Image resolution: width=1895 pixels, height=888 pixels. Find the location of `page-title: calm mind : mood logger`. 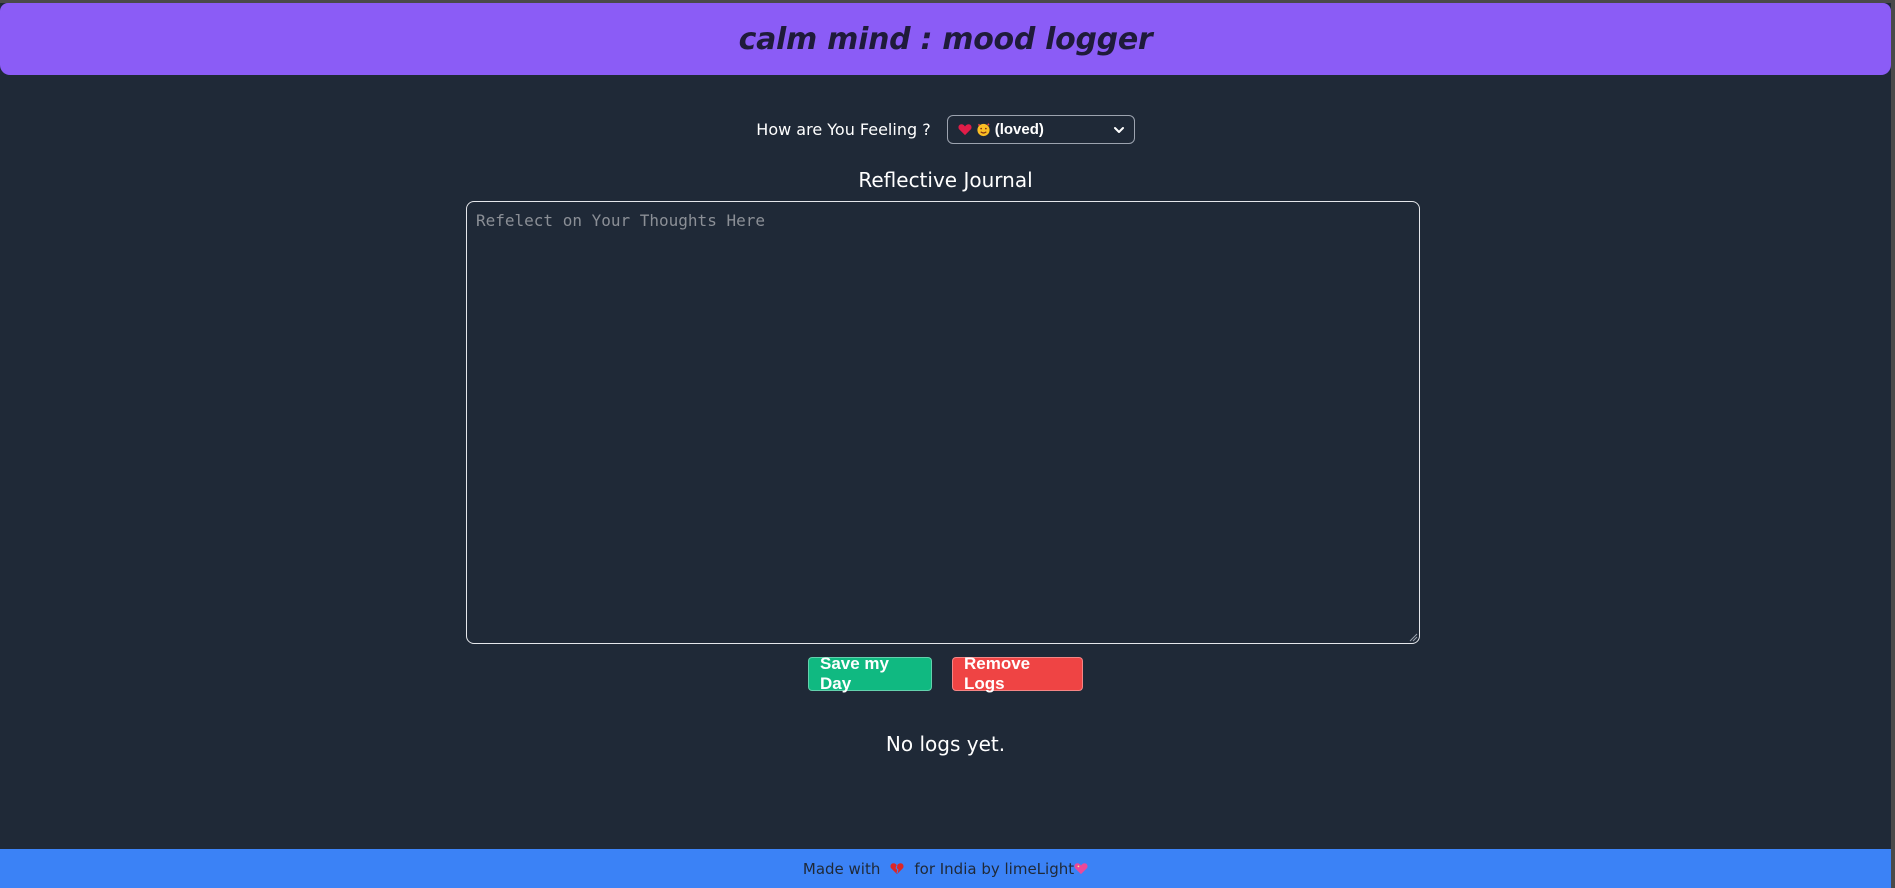

page-title: calm mind : mood logger is located at coordinates (945, 39).